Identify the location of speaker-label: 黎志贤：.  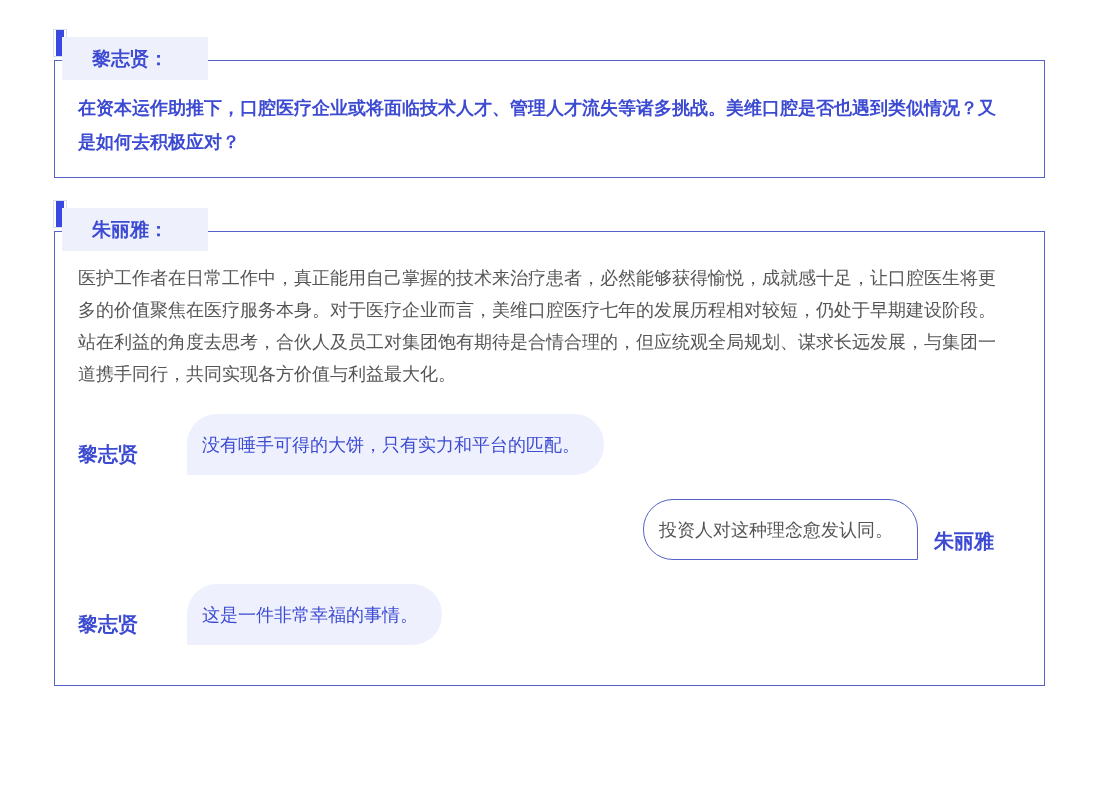
(135, 58).